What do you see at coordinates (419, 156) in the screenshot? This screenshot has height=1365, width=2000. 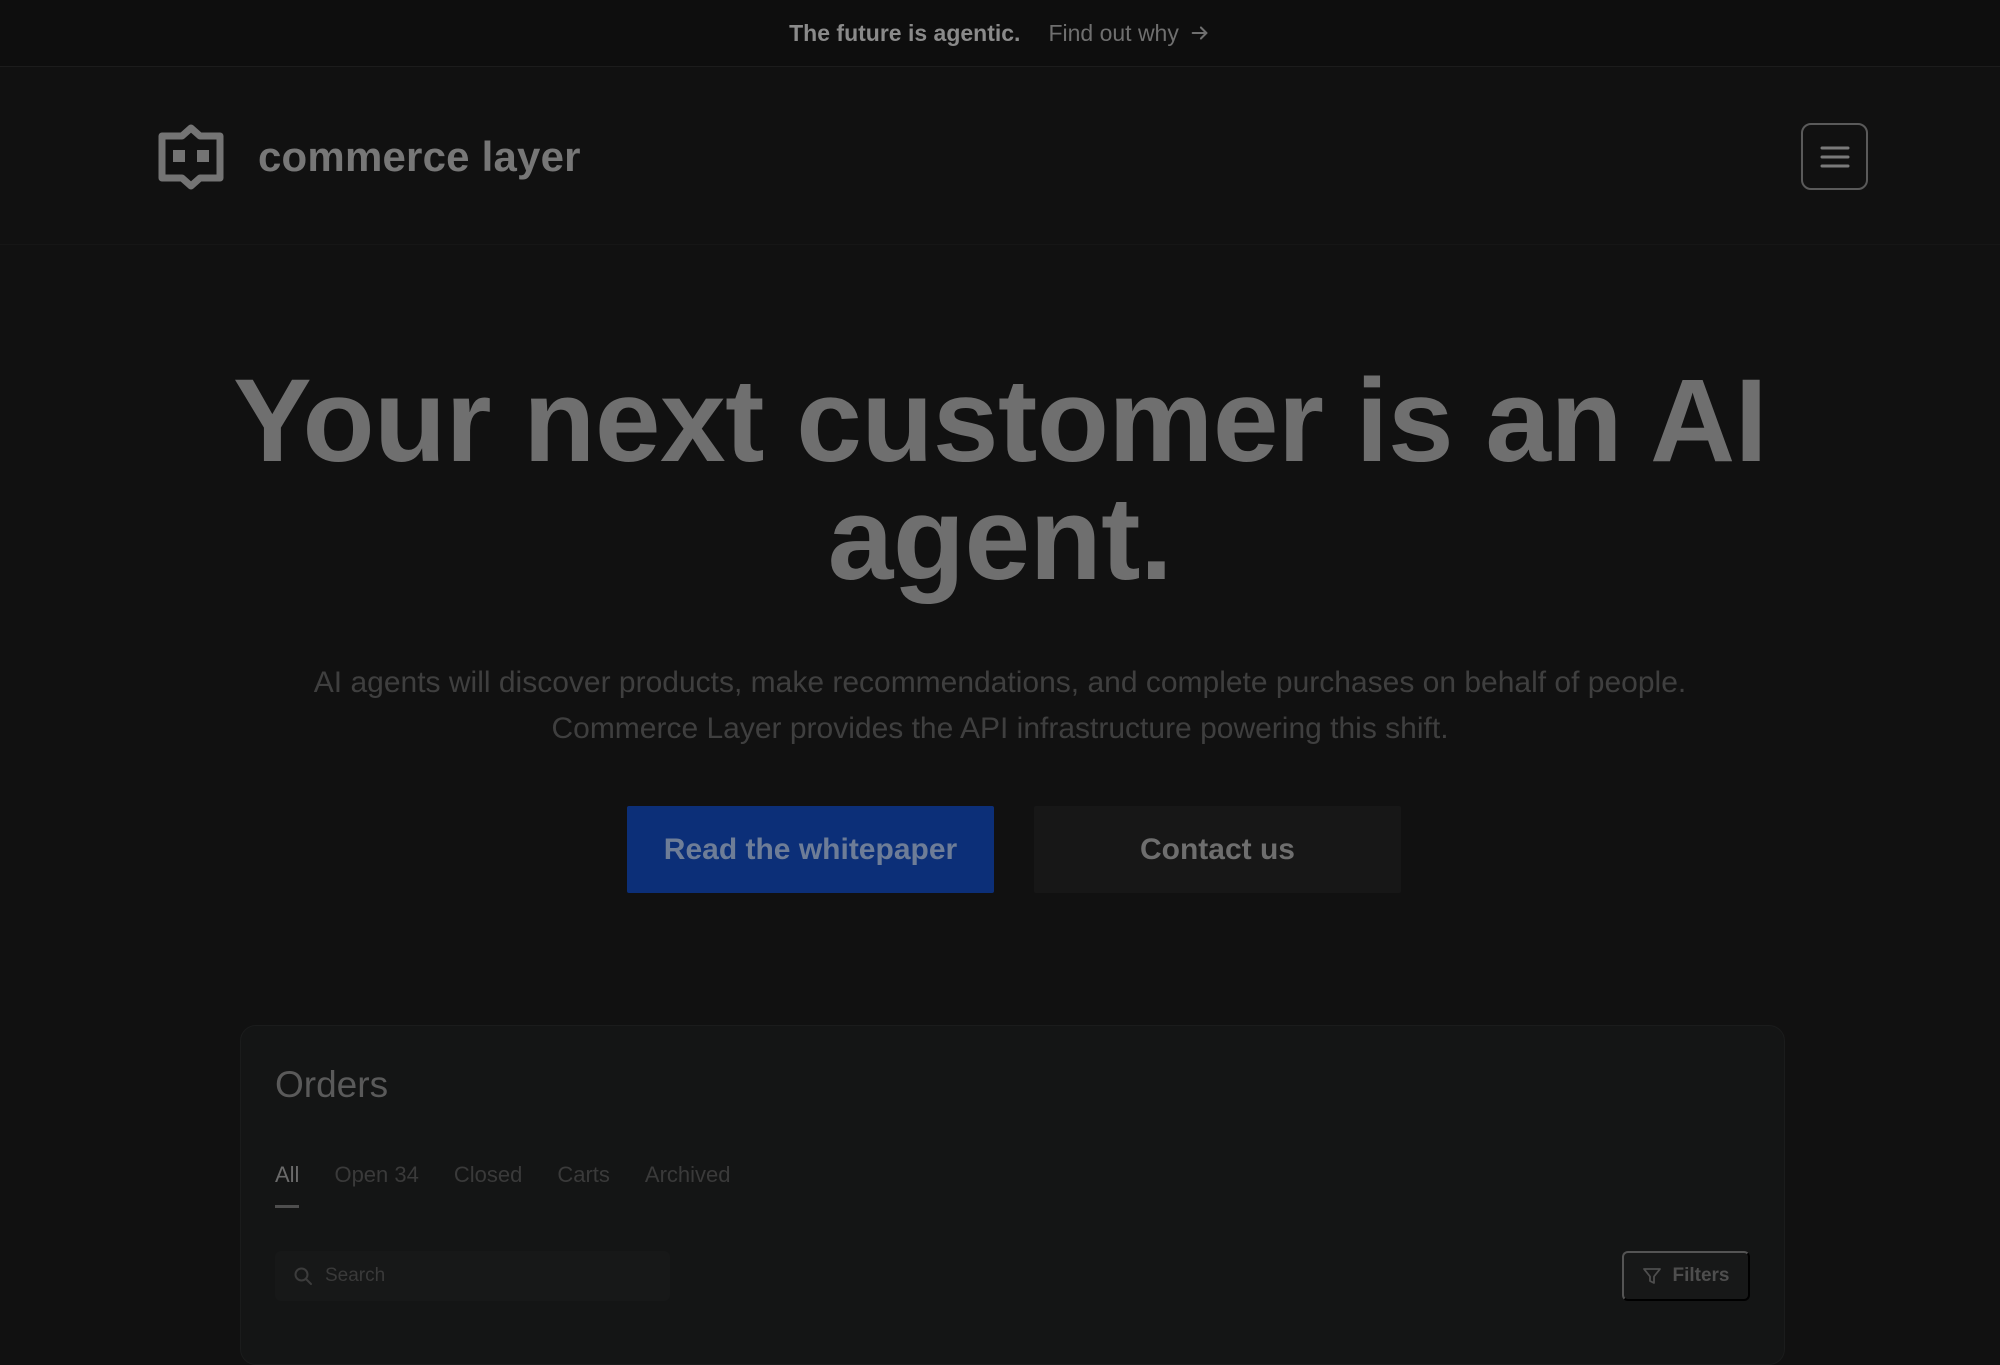 I see `brand-name: commerce layer` at bounding box center [419, 156].